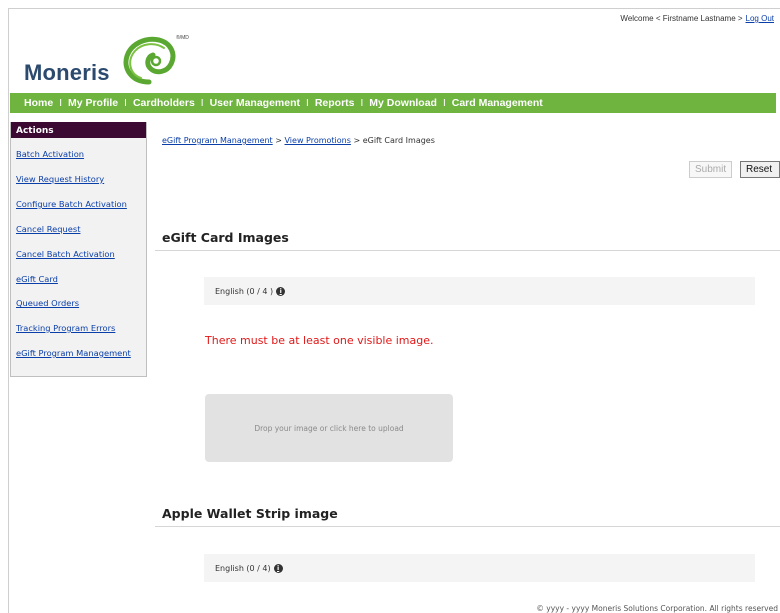 This screenshot has height=613, width=780. Describe the element at coordinates (335, 103) in the screenshot. I see `nav-reports: Reports` at that location.